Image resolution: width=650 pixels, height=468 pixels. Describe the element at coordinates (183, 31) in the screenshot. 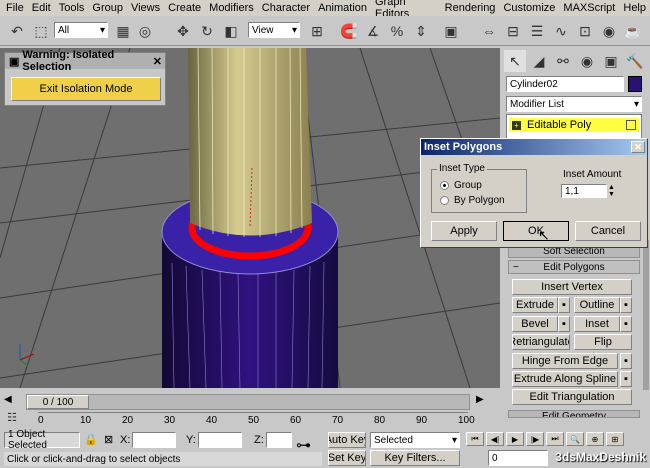

I see `move-icon: ✥` at that location.